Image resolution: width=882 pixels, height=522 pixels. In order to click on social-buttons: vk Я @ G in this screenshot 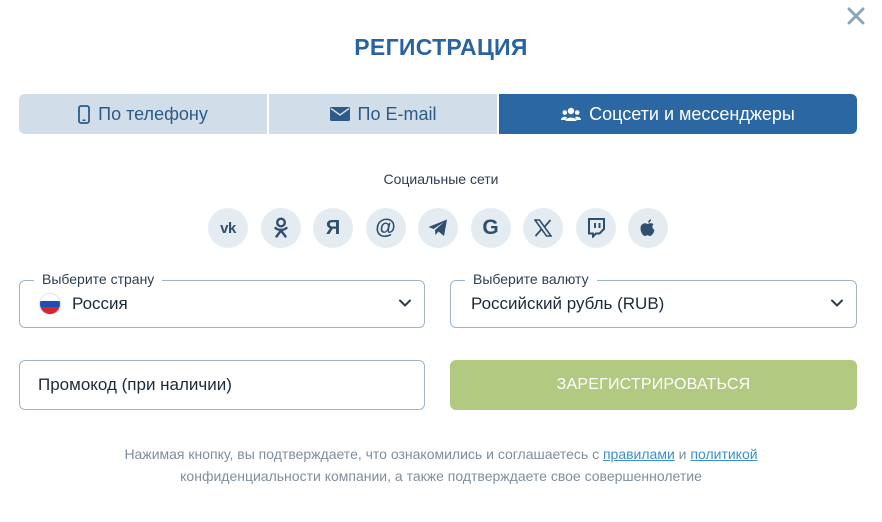, I will do `click(438, 228)`.